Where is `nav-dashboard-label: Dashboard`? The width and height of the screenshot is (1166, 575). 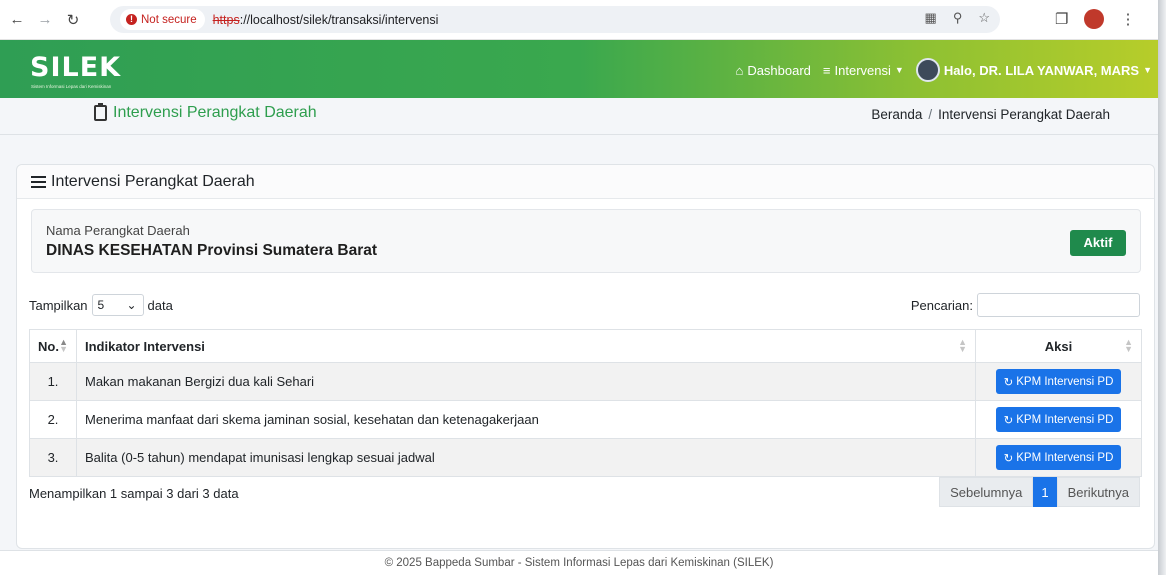 nav-dashboard-label: Dashboard is located at coordinates (779, 70).